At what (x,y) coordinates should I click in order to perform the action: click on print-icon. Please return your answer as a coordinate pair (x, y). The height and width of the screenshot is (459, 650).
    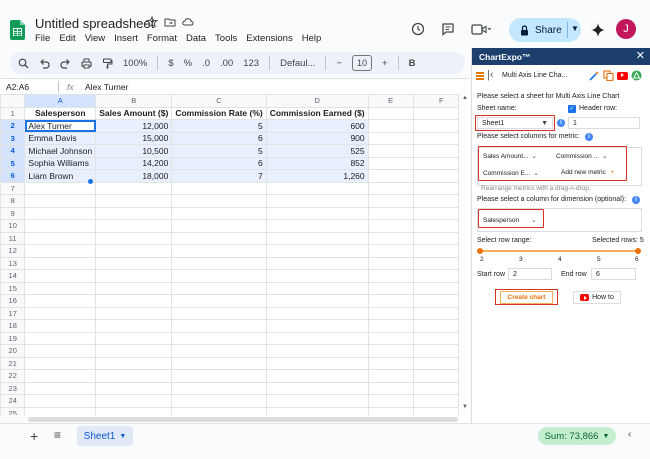
    Looking at the image, I should click on (86, 63).